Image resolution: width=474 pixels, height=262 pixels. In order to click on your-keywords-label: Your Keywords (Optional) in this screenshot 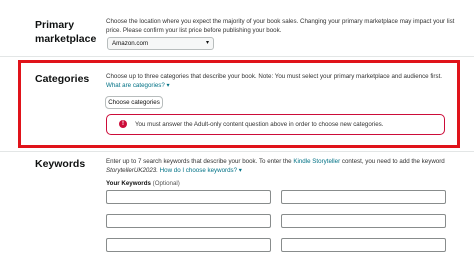, I will do `click(143, 183)`.